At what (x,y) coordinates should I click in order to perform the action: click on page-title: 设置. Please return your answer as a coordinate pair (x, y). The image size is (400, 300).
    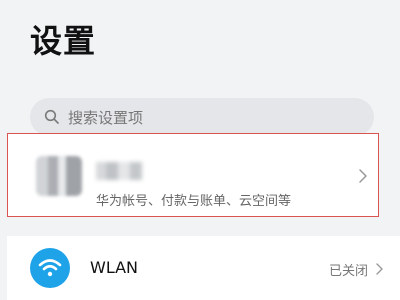
    Looking at the image, I should click on (63, 41).